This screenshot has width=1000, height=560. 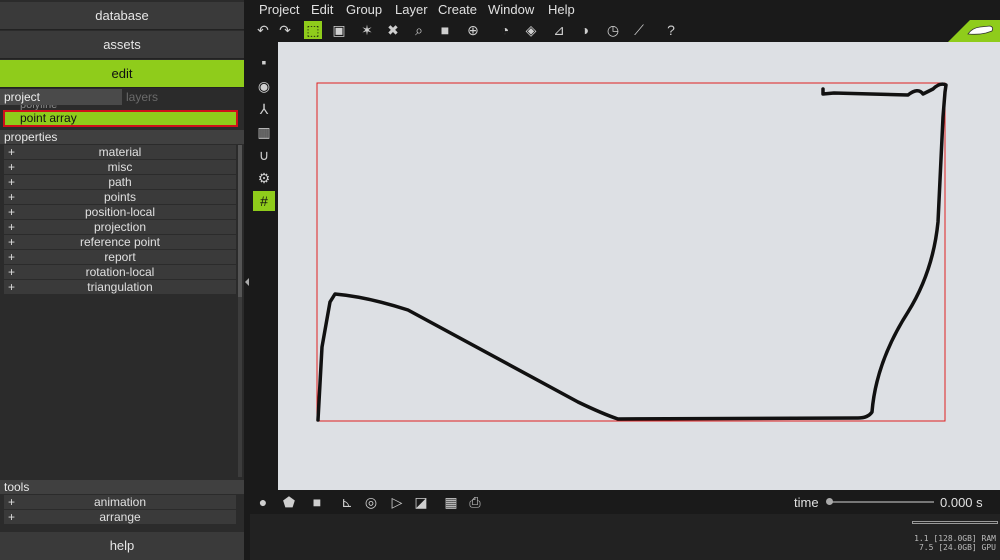 I want to click on property-row: + path, so click(x=120, y=182).